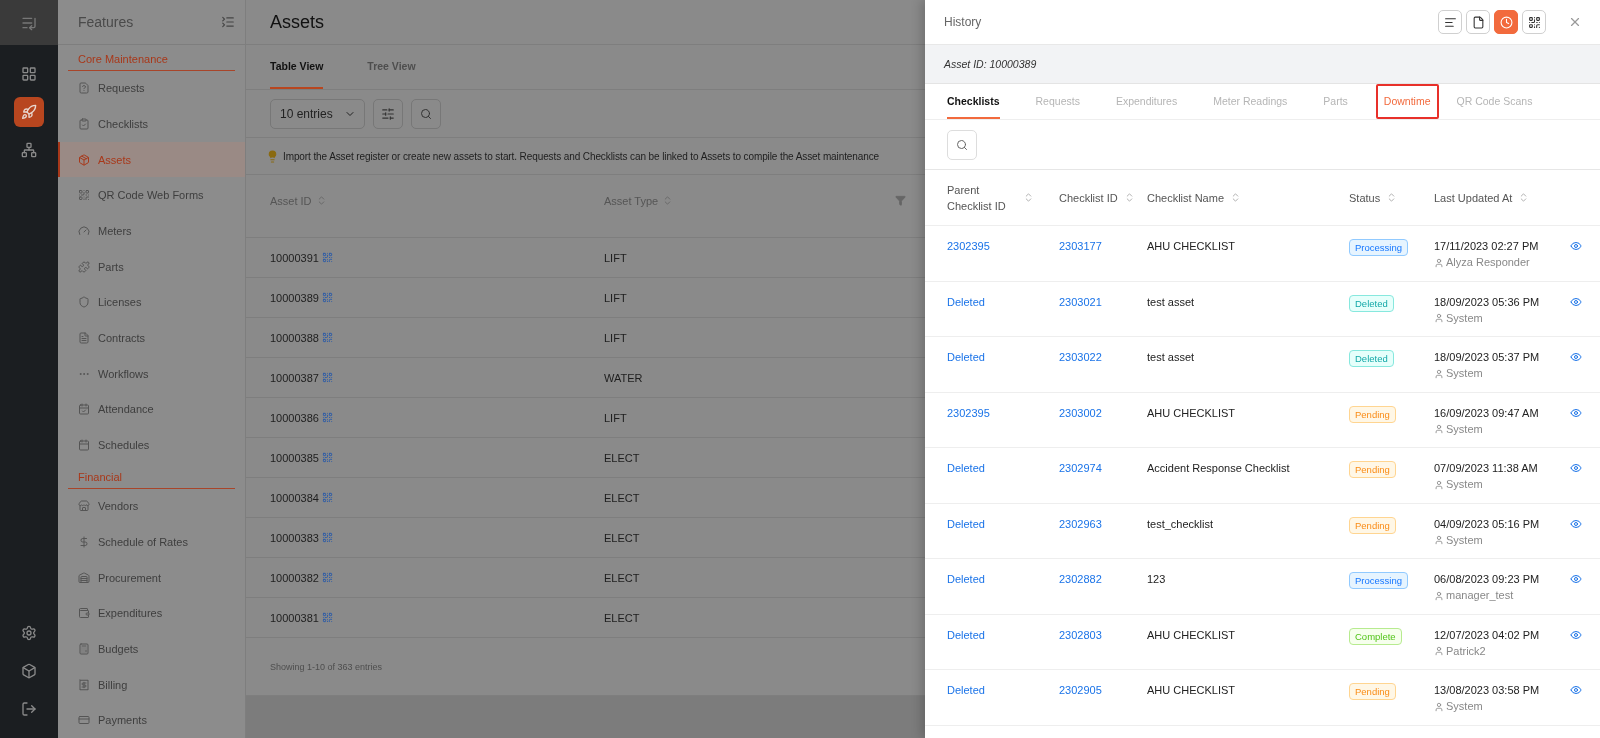 This screenshot has width=1600, height=738. I want to click on history-tab: Expenditures, so click(1146, 101).